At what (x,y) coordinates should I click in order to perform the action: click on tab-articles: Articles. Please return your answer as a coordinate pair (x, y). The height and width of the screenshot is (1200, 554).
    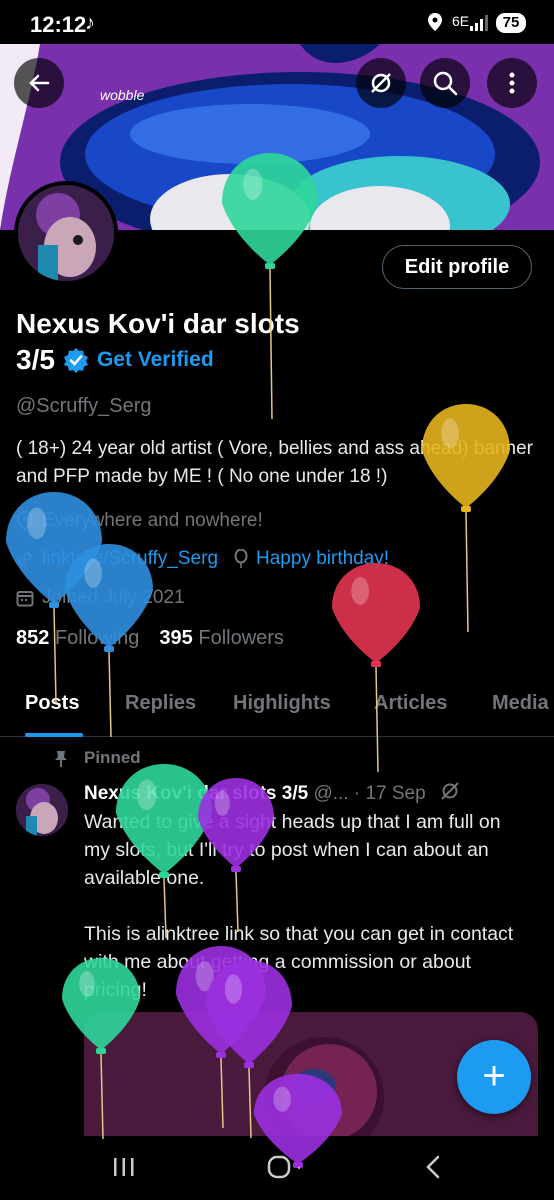
    Looking at the image, I should click on (410, 703).